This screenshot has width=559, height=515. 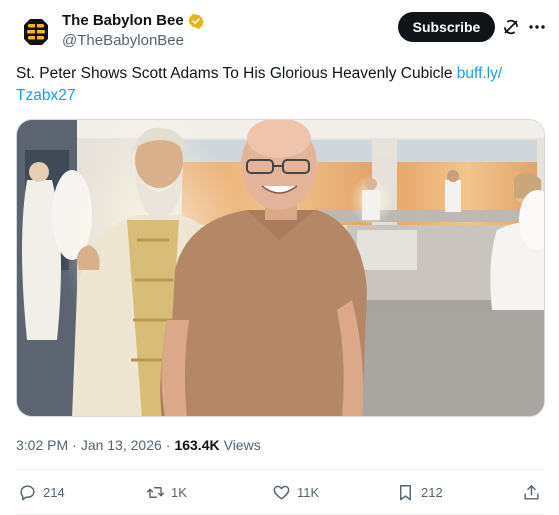 What do you see at coordinates (511, 27) in the screenshot?
I see `grok-icon` at bounding box center [511, 27].